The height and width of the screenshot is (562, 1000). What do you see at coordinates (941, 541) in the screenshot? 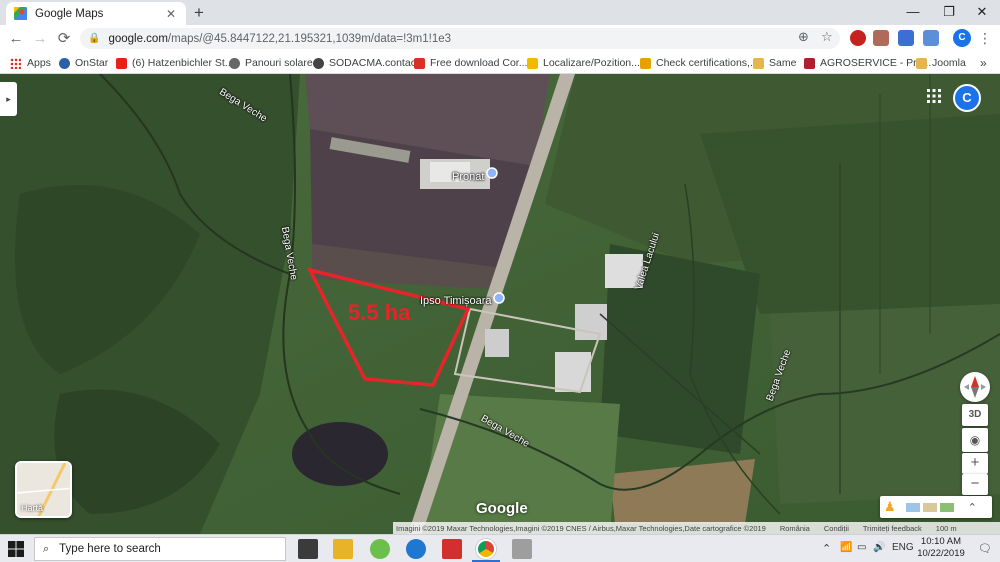
I see `clock-time: 10:10 AM` at bounding box center [941, 541].